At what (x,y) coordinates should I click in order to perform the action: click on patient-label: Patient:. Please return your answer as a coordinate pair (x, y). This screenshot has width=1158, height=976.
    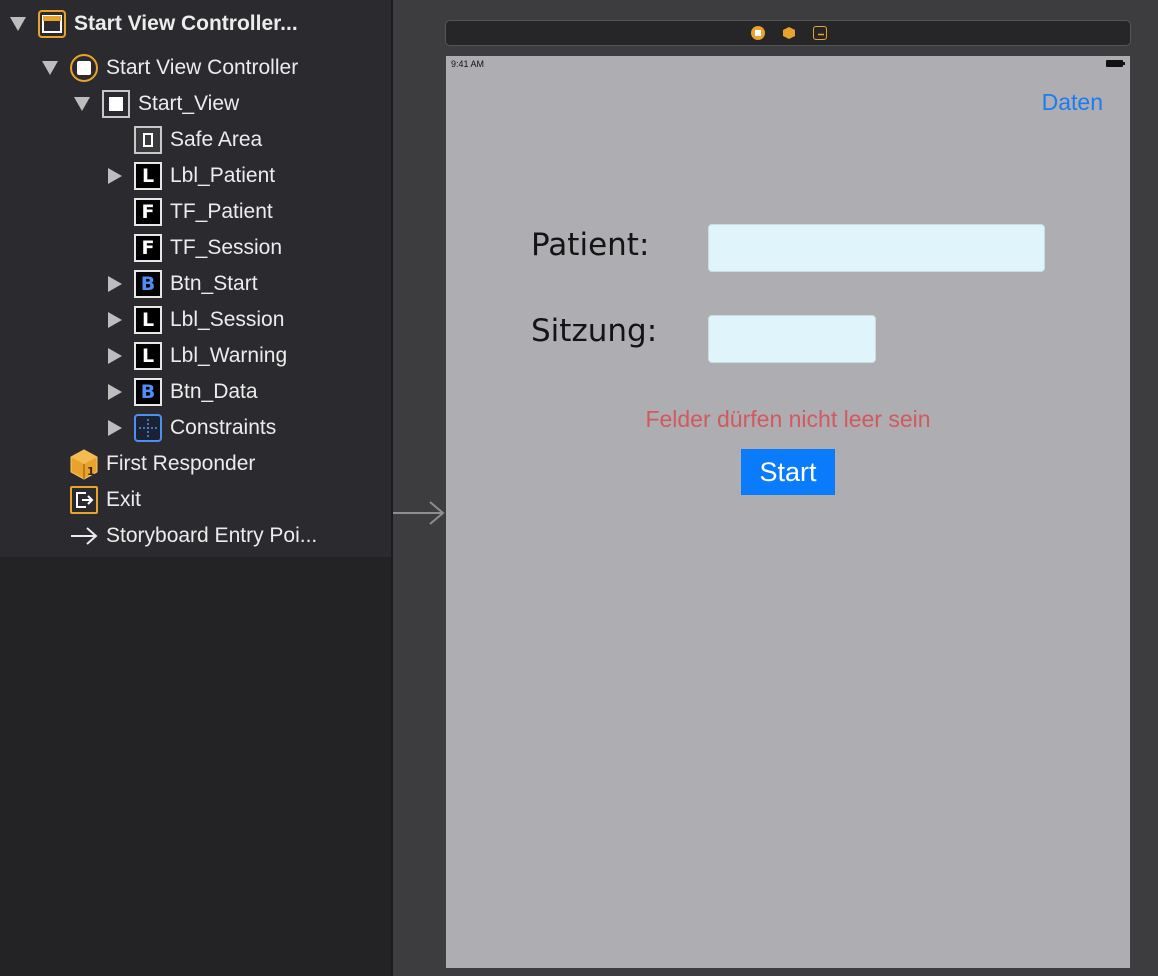
    Looking at the image, I should click on (590, 245).